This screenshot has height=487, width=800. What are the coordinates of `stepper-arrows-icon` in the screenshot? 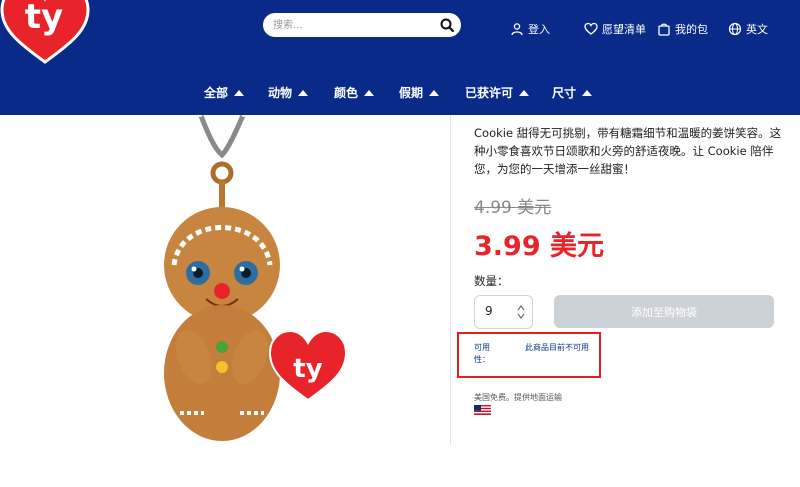 It's located at (521, 312).